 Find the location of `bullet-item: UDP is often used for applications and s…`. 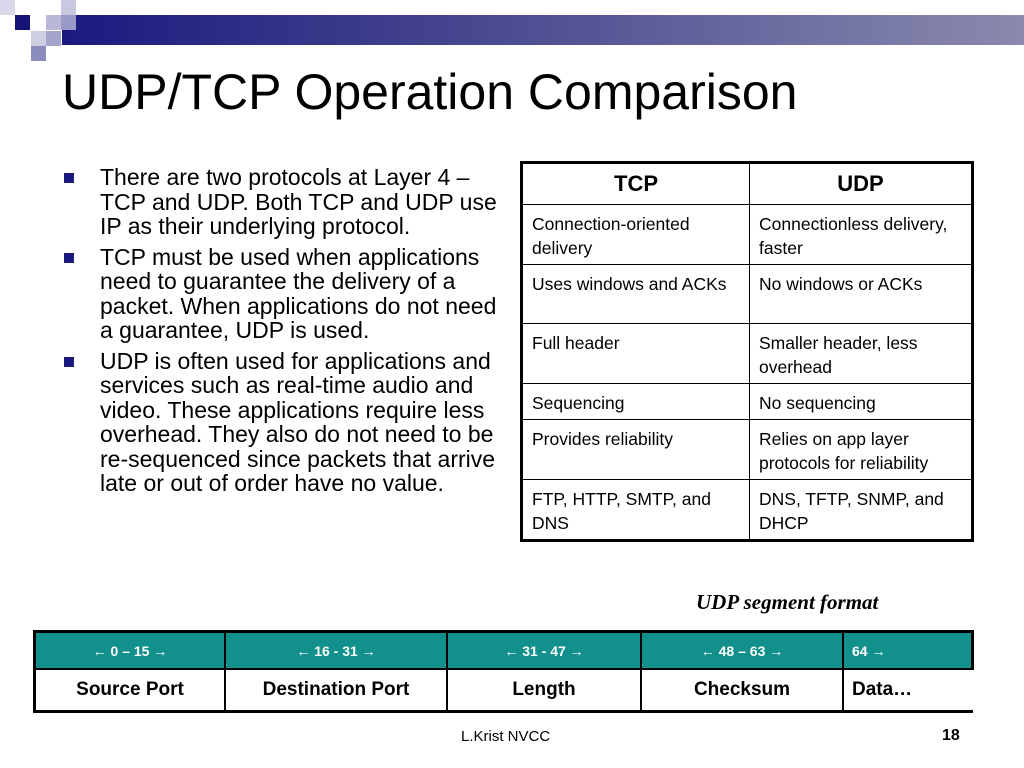

bullet-item: UDP is often used for applications and s… is located at coordinates (282, 422).